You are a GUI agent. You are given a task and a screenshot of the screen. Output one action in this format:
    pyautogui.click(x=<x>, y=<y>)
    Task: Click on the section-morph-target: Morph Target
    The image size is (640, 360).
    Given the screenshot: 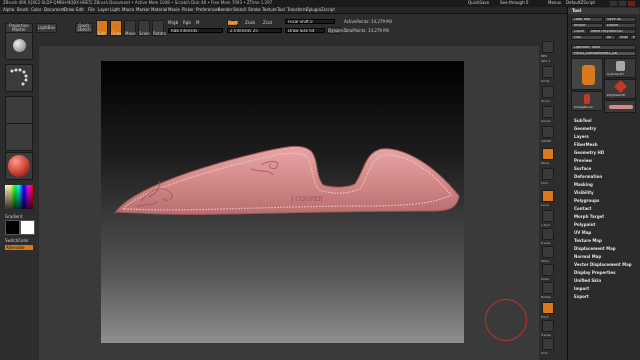 What is the action you would take?
    pyautogui.click(x=589, y=216)
    